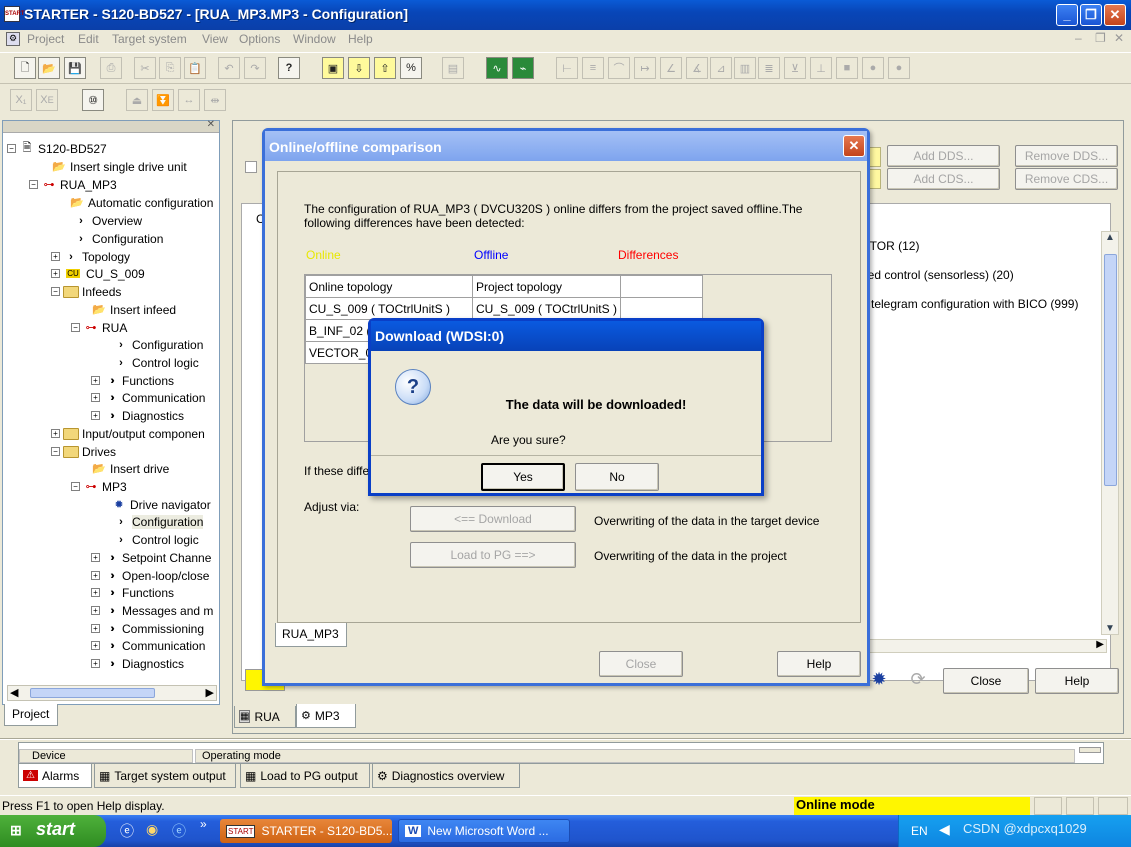 This screenshot has height=847, width=1131. I want to click on device-down-icon: ⏬, so click(163, 100).